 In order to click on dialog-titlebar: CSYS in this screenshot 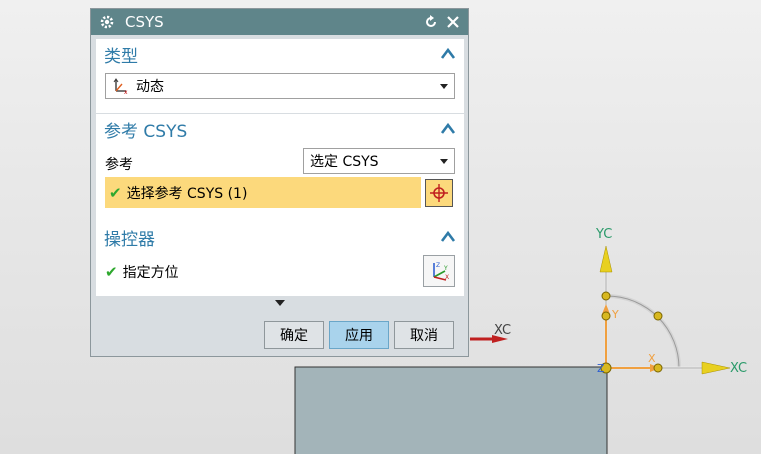, I will do `click(279, 22)`.